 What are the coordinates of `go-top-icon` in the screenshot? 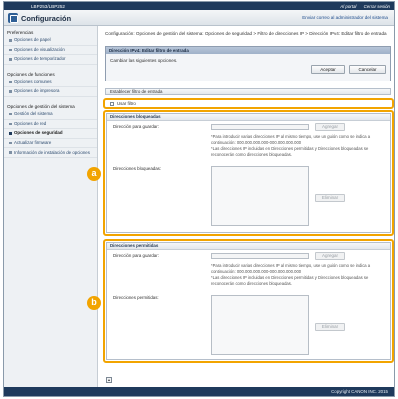 It's located at (109, 380).